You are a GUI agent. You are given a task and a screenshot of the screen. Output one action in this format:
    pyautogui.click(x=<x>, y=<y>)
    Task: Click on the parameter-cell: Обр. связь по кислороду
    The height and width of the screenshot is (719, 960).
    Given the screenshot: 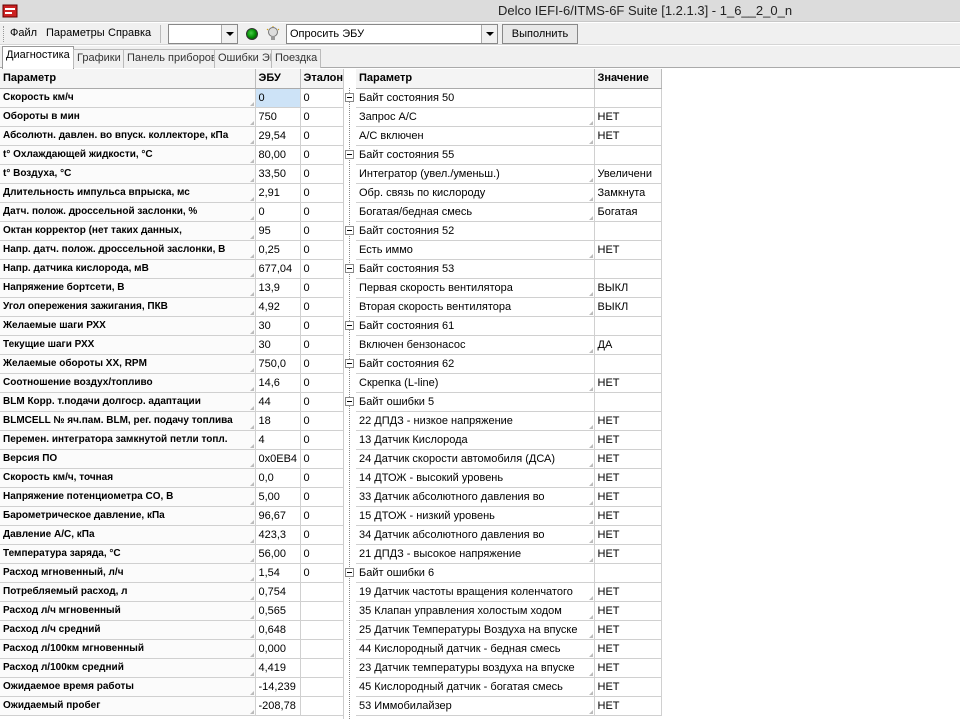 What is the action you would take?
    pyautogui.click(x=475, y=193)
    